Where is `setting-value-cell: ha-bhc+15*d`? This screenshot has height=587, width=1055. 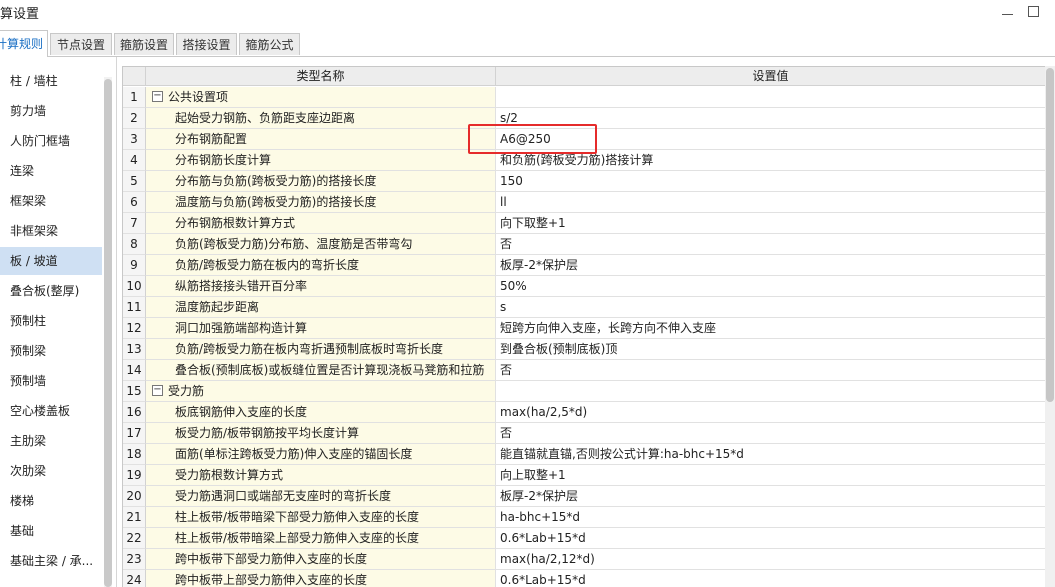 setting-value-cell: ha-bhc+15*d is located at coordinates (771, 517).